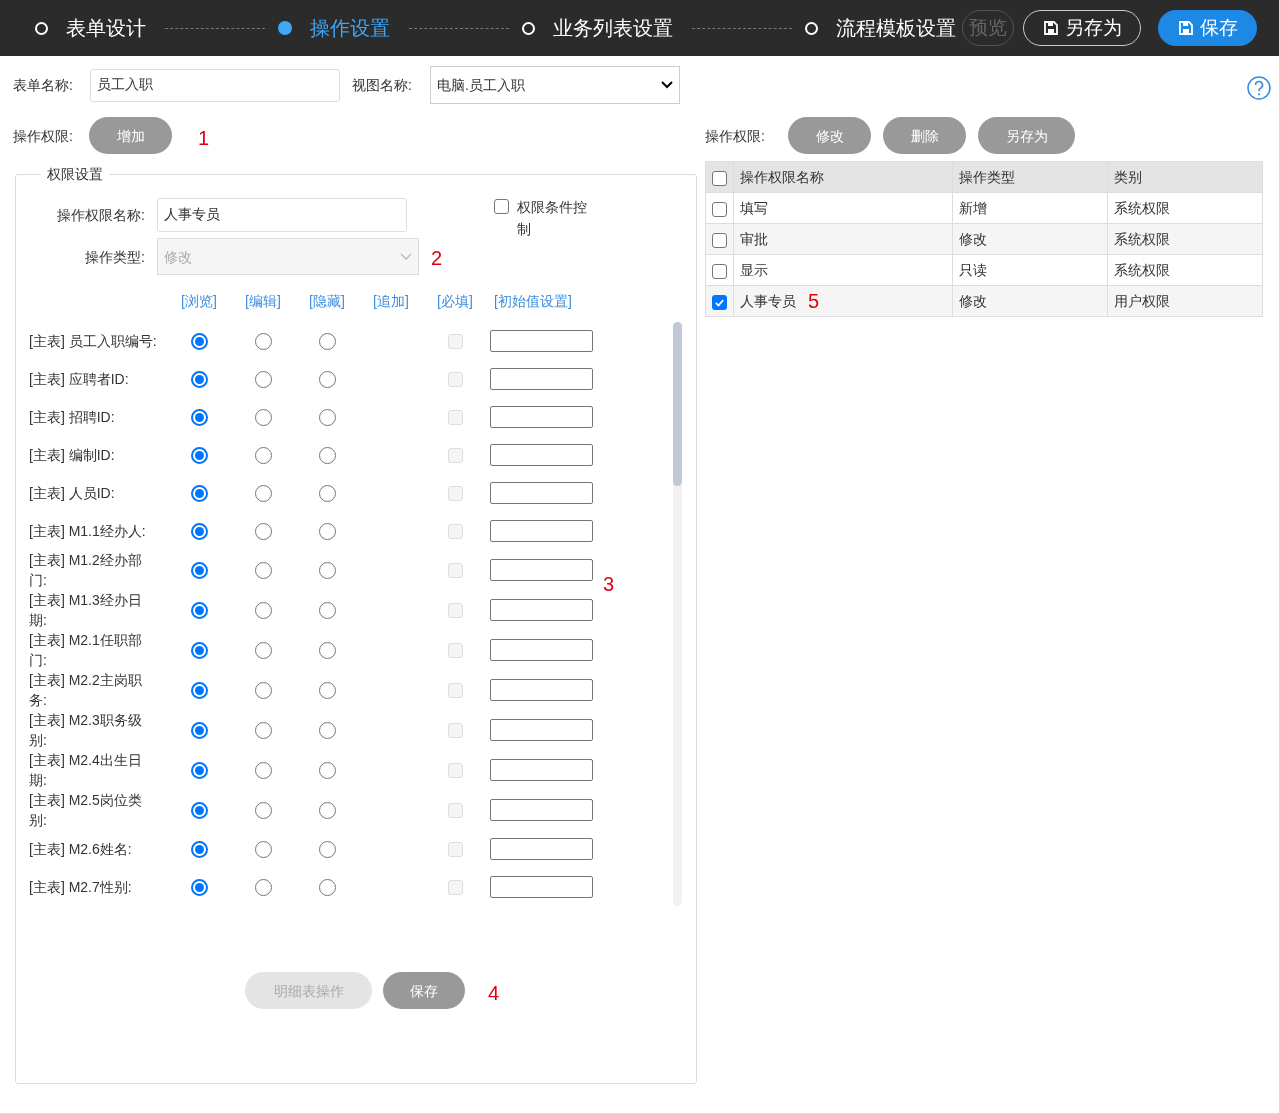 This screenshot has width=1280, height=1114. What do you see at coordinates (130, 135) in the screenshot?
I see `add-button: 增加` at bounding box center [130, 135].